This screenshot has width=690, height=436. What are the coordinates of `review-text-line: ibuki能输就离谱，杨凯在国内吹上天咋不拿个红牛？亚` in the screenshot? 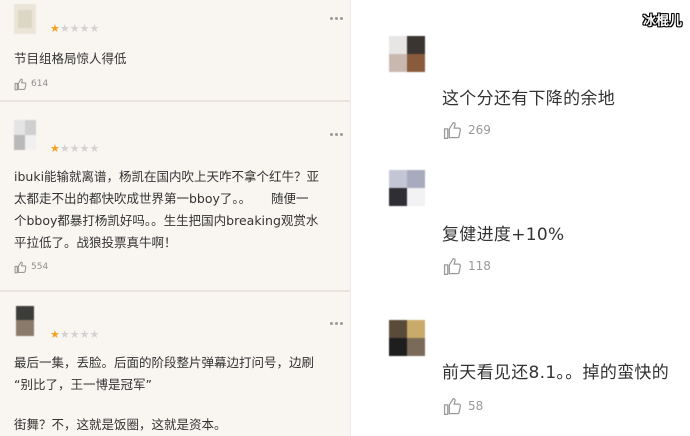 It's located at (167, 176).